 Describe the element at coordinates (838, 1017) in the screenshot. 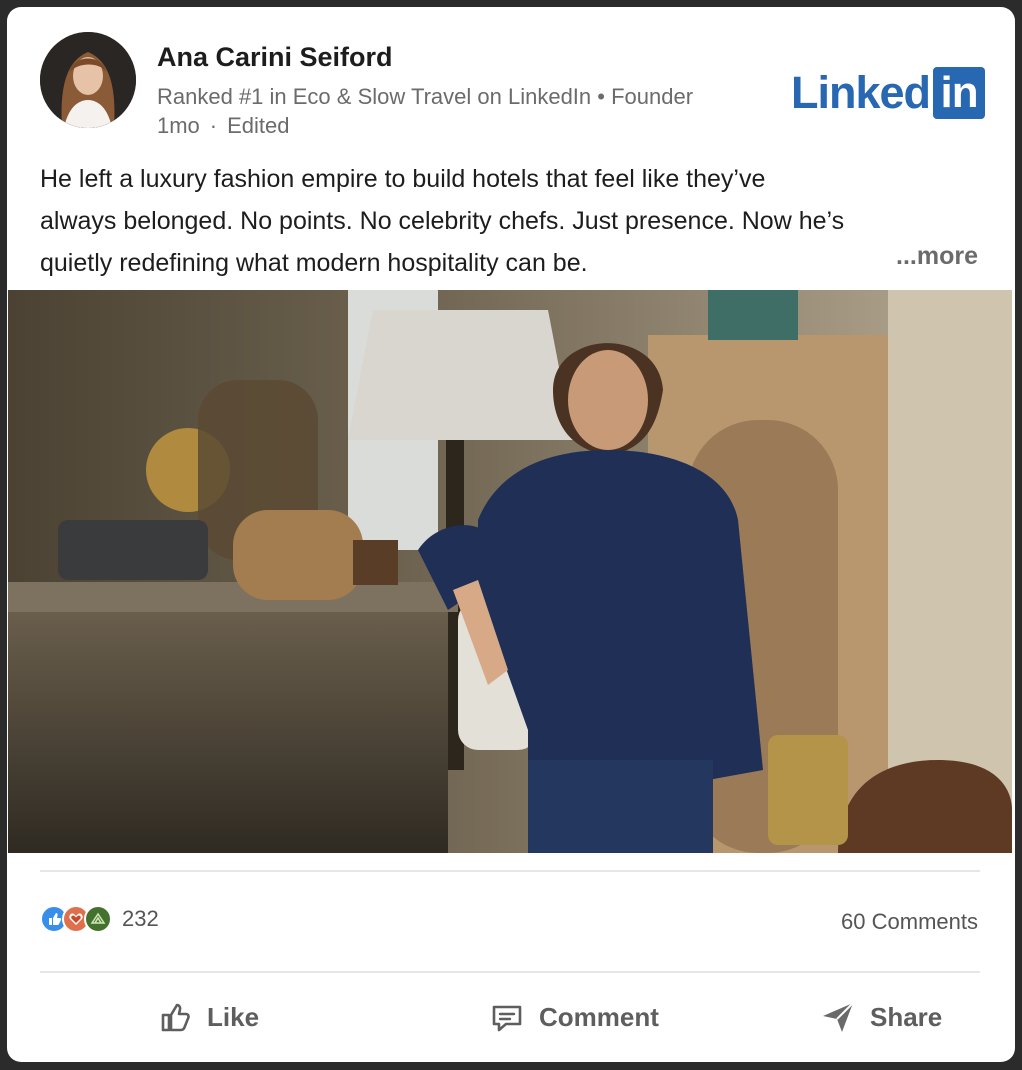

I see `share-icon` at that location.